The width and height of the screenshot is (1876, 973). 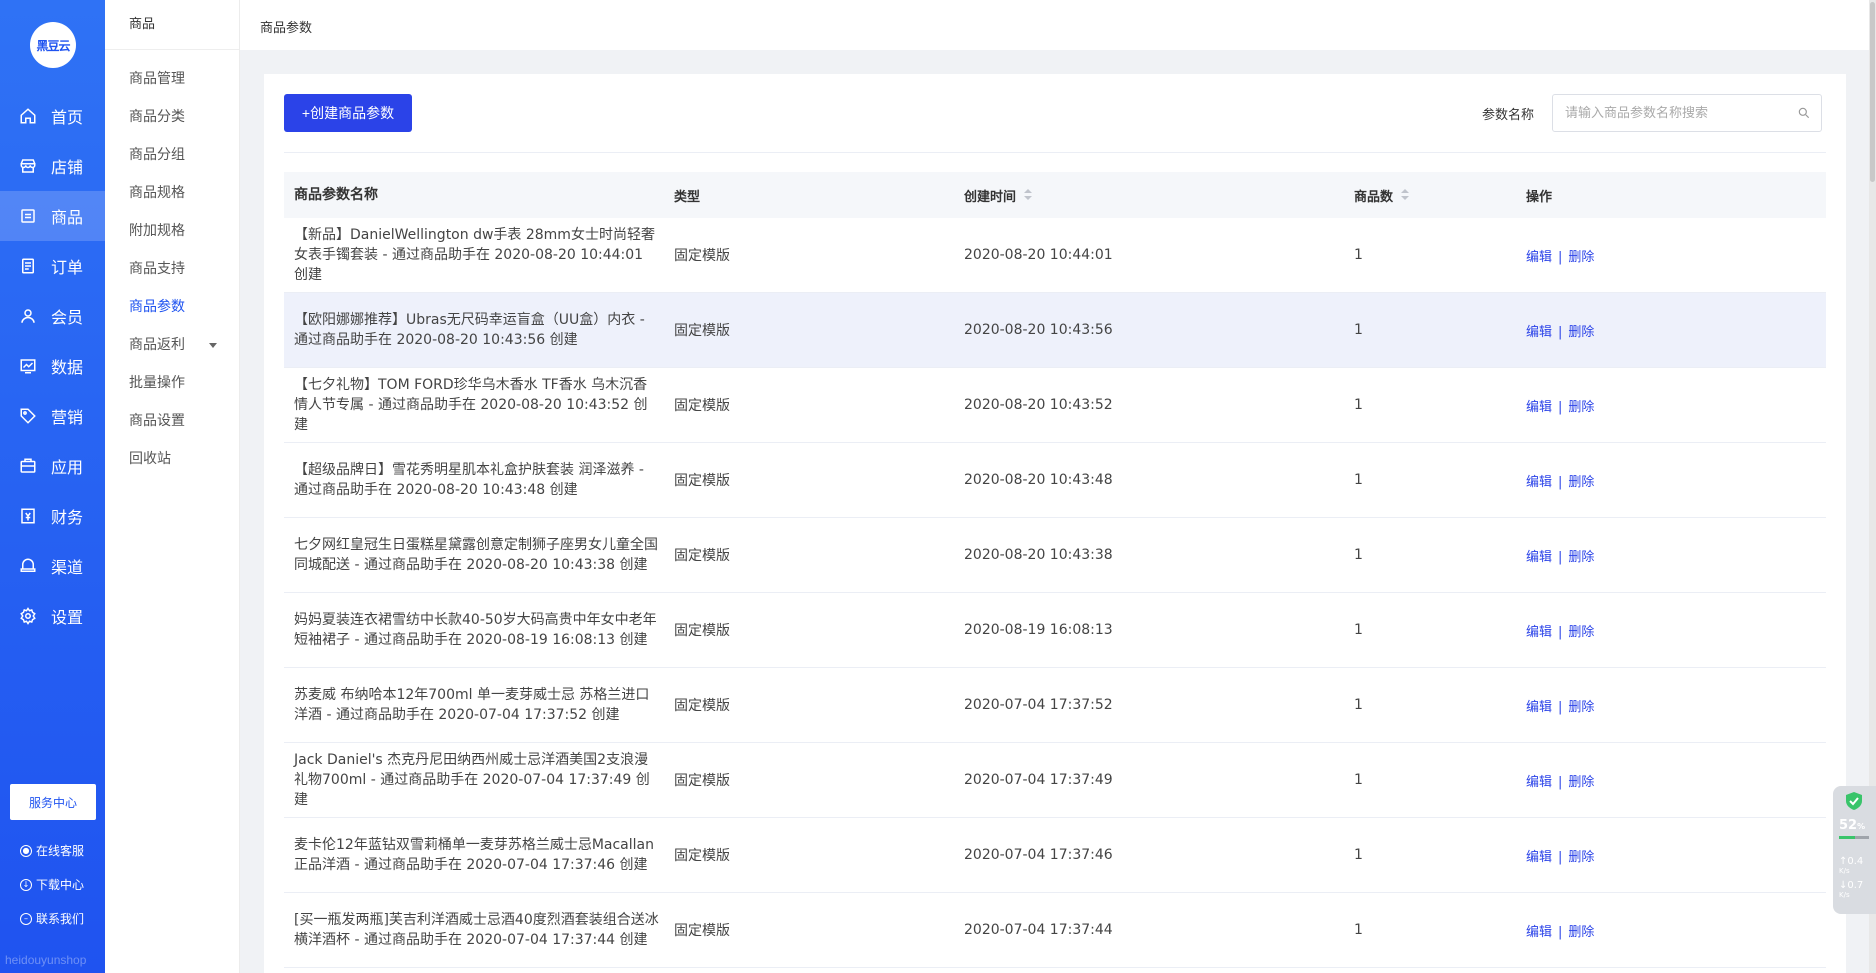 What do you see at coordinates (52, 266) in the screenshot?
I see `nav-item-order: 订单` at bounding box center [52, 266].